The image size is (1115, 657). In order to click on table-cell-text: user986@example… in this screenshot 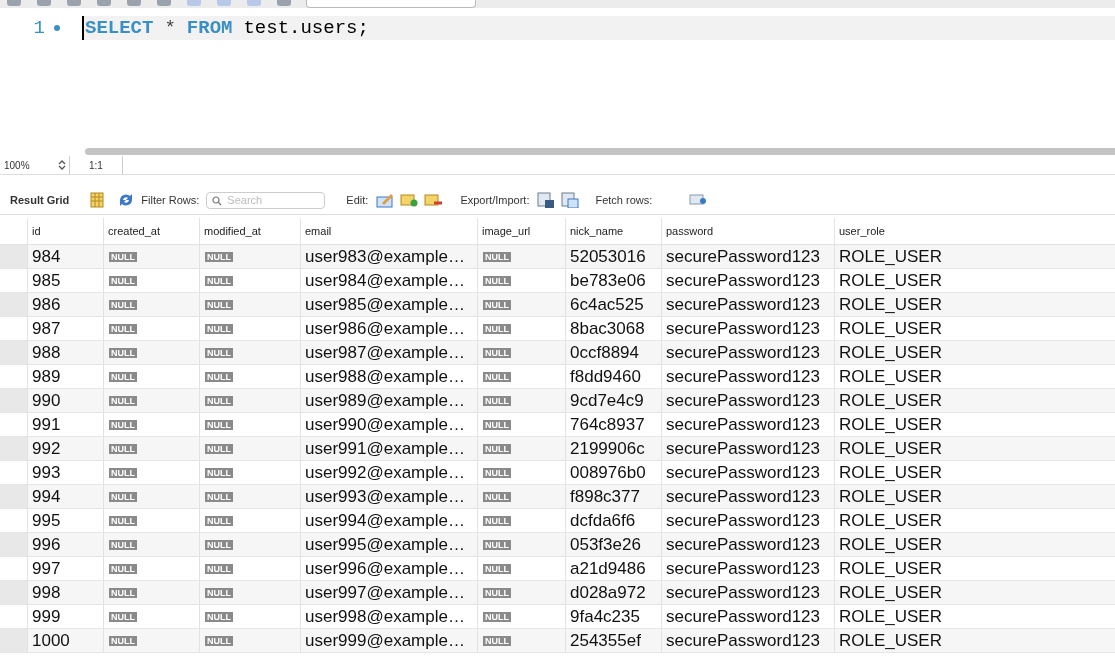, I will do `click(385, 328)`.